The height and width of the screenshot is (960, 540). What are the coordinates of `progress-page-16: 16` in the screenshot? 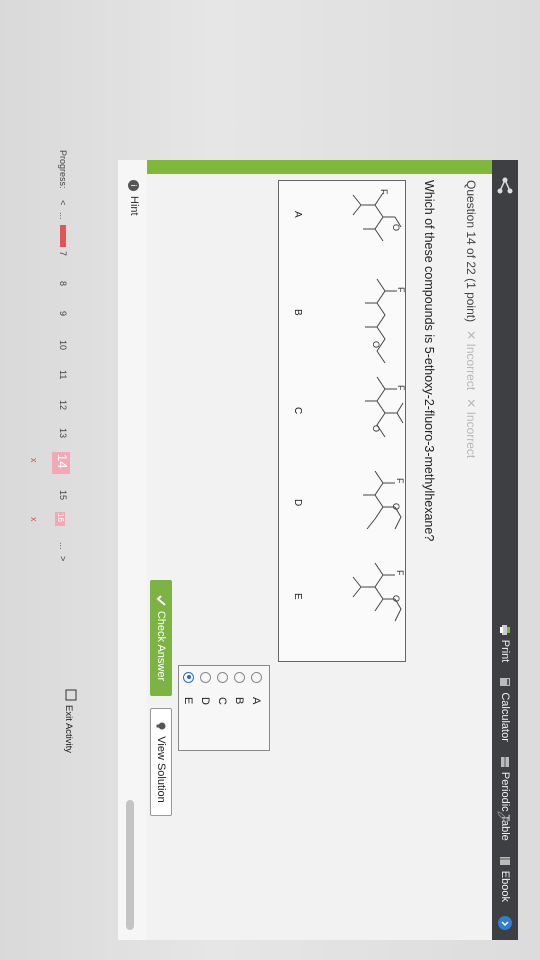 It's located at (60, 517).